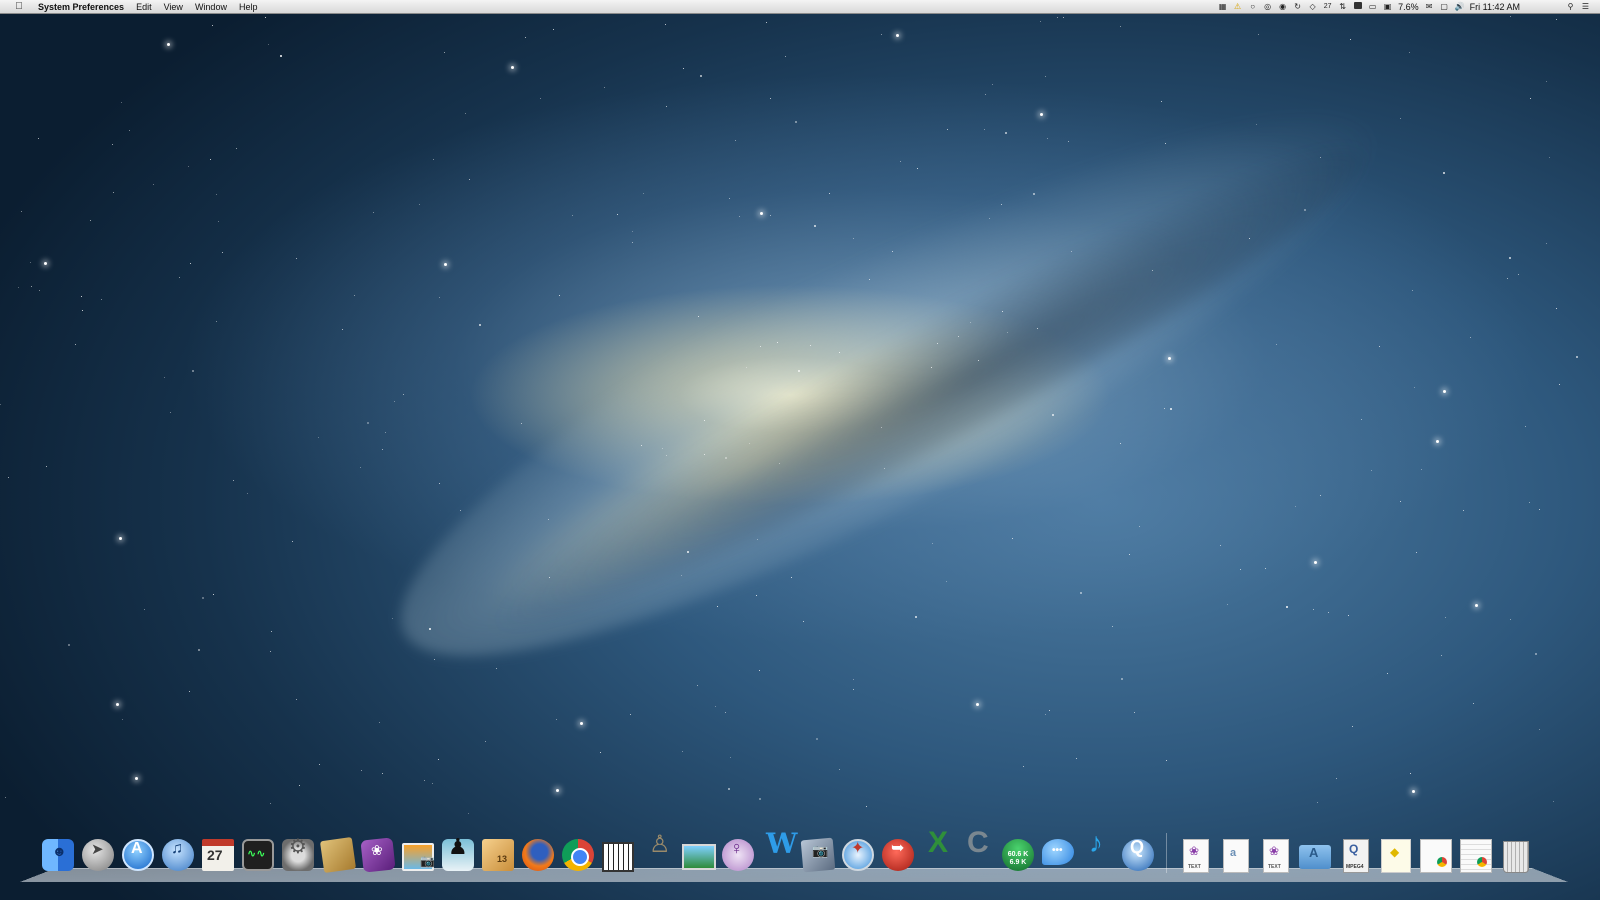 The height and width of the screenshot is (900, 1600). What do you see at coordinates (1372, 6) in the screenshot?
I see `display-icon: ▭` at bounding box center [1372, 6].